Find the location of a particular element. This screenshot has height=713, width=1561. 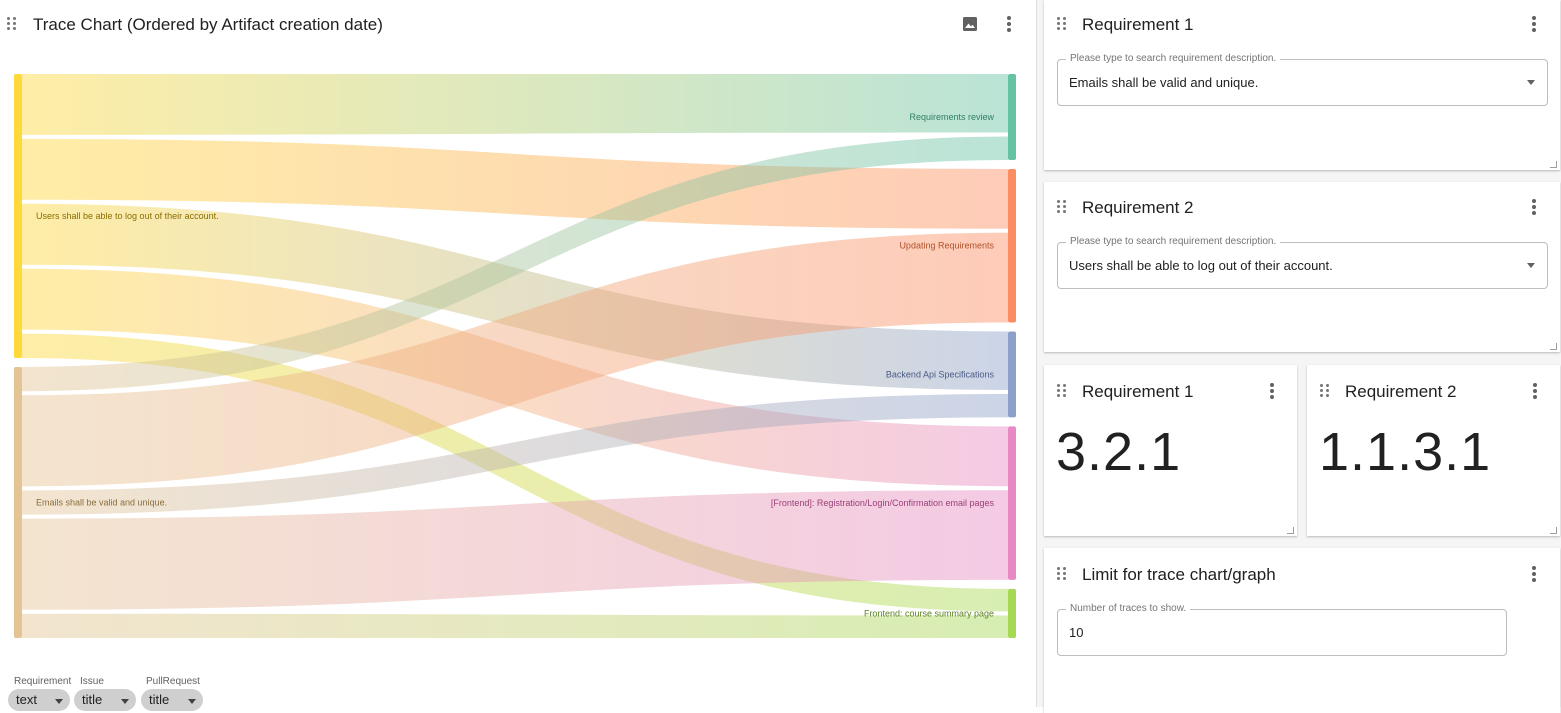

trace-limit-input: Number of traces to show. 10 is located at coordinates (1282, 629).